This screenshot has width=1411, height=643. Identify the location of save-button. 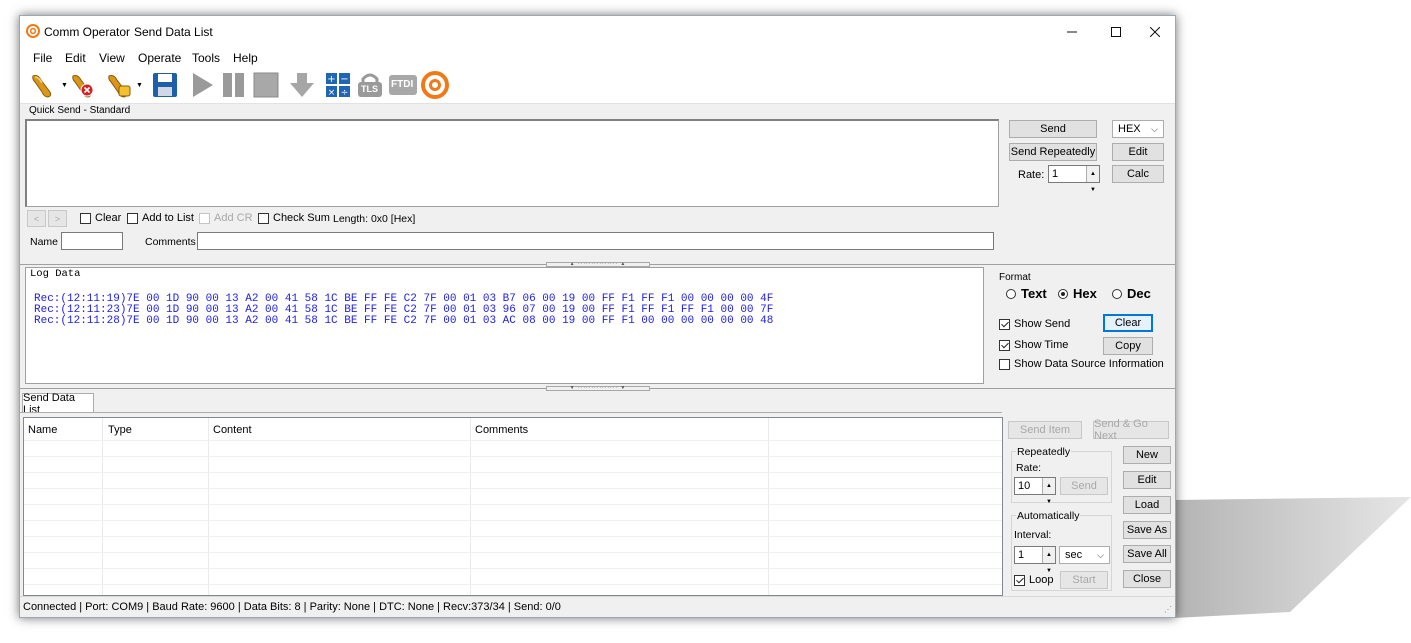
(165, 85).